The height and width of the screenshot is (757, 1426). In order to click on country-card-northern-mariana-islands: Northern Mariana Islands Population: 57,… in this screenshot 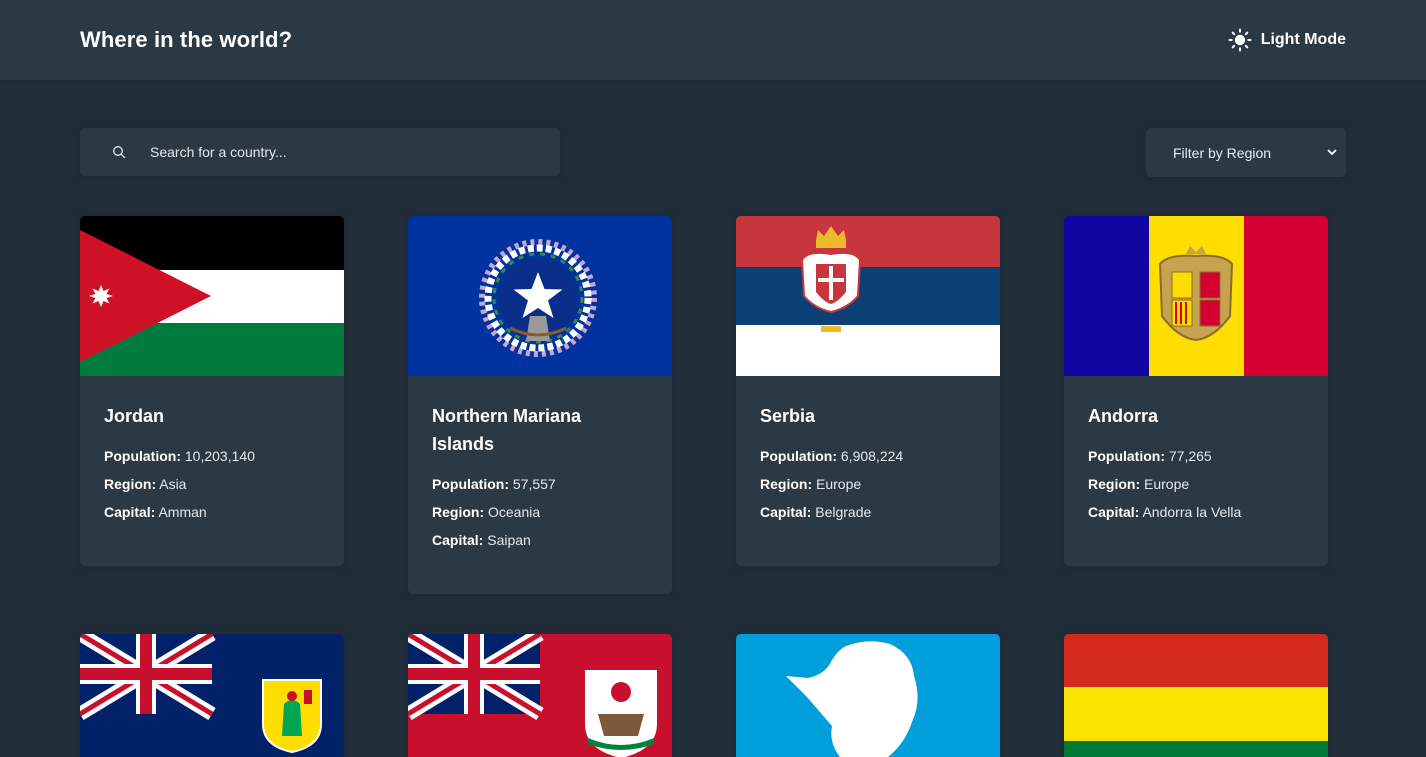, I will do `click(540, 405)`.